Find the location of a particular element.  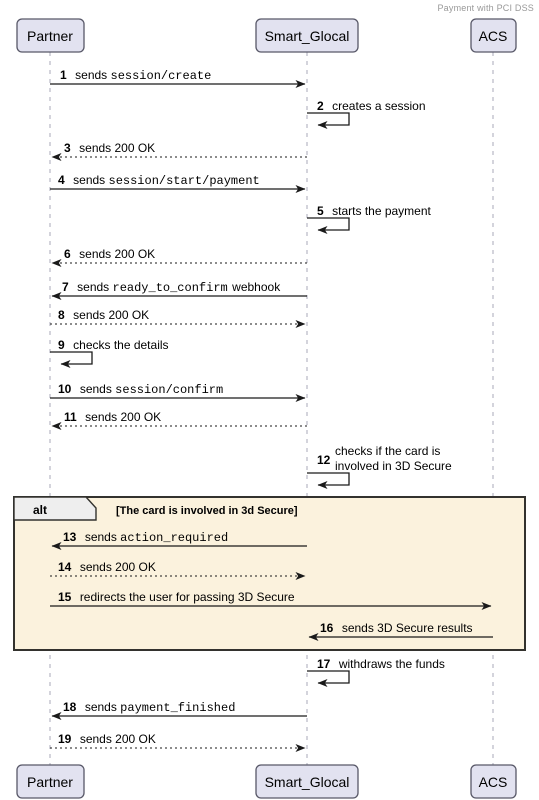

message-10-code: session/confirm is located at coordinates (169, 390).